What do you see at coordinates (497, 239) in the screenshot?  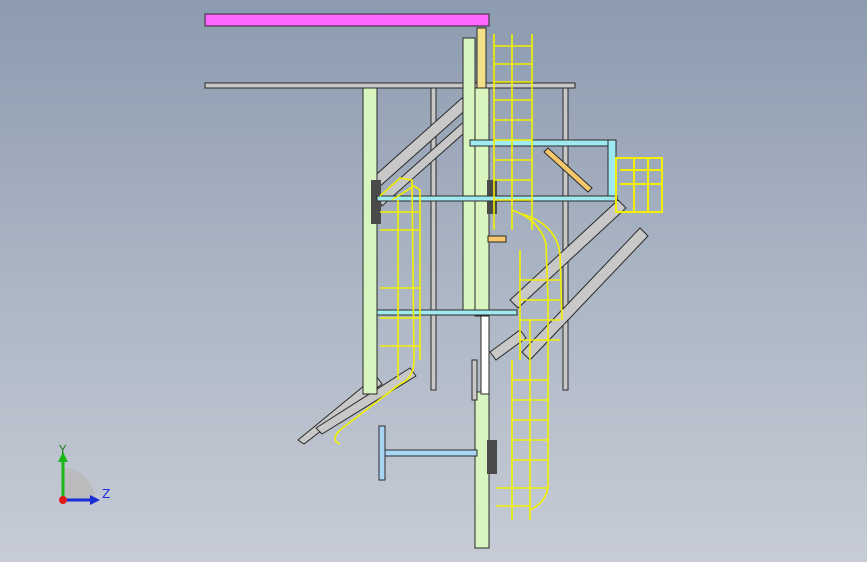 I see `orange-plate` at bounding box center [497, 239].